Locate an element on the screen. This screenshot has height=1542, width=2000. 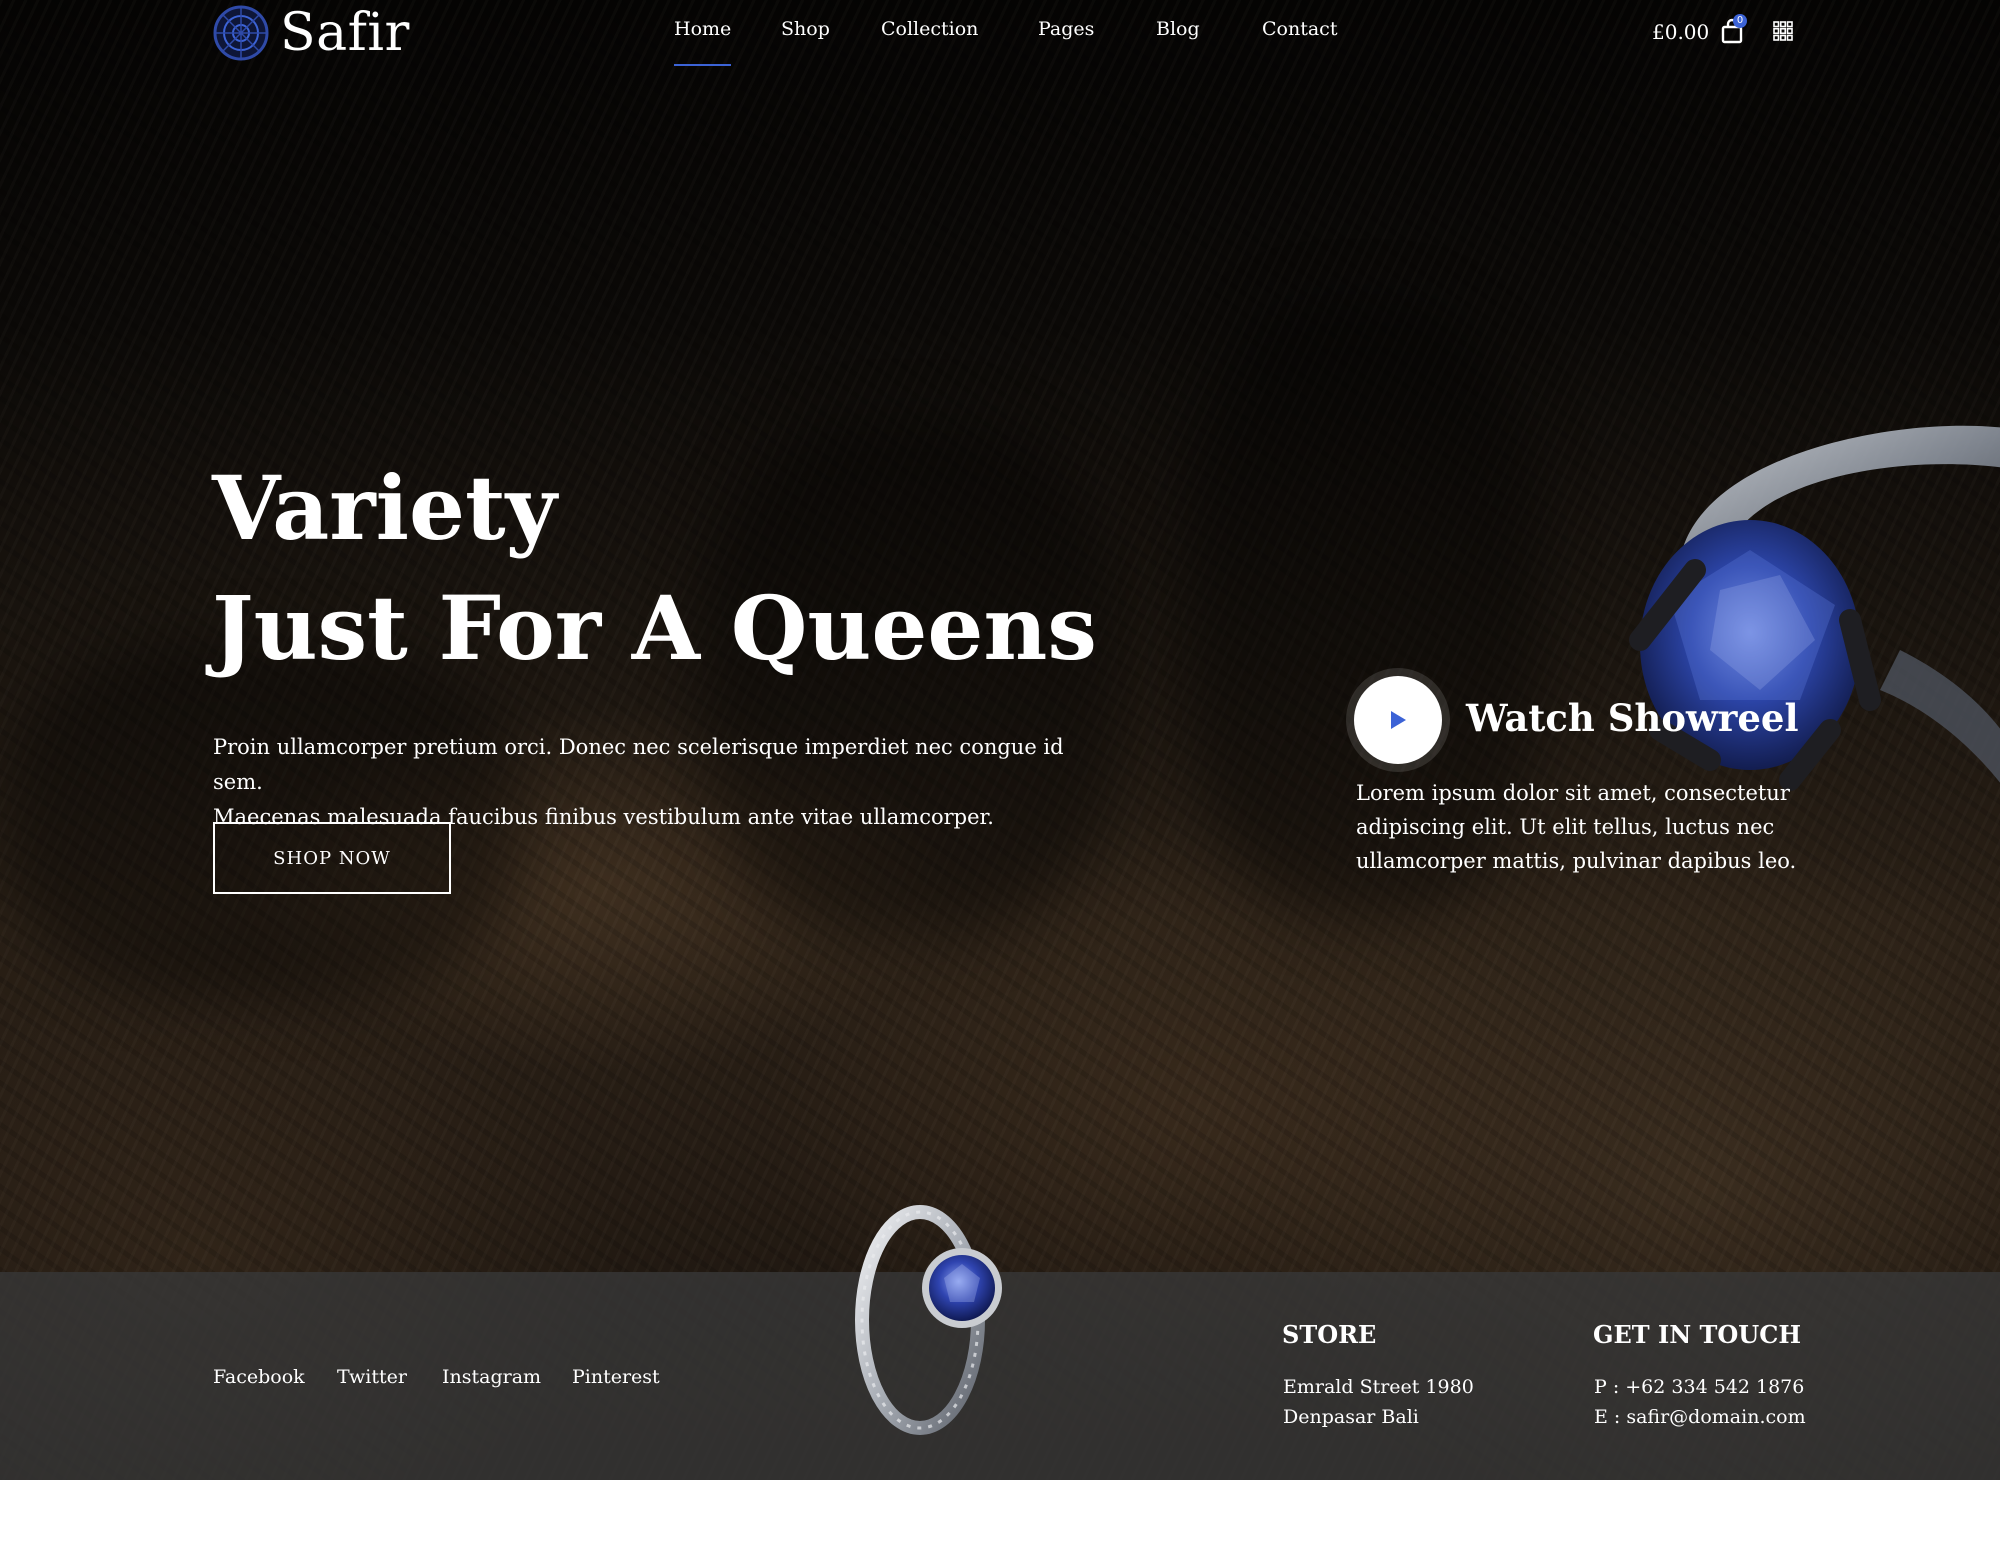
store-address-line-1: Emrald Street 1980 is located at coordinates (1378, 1387).